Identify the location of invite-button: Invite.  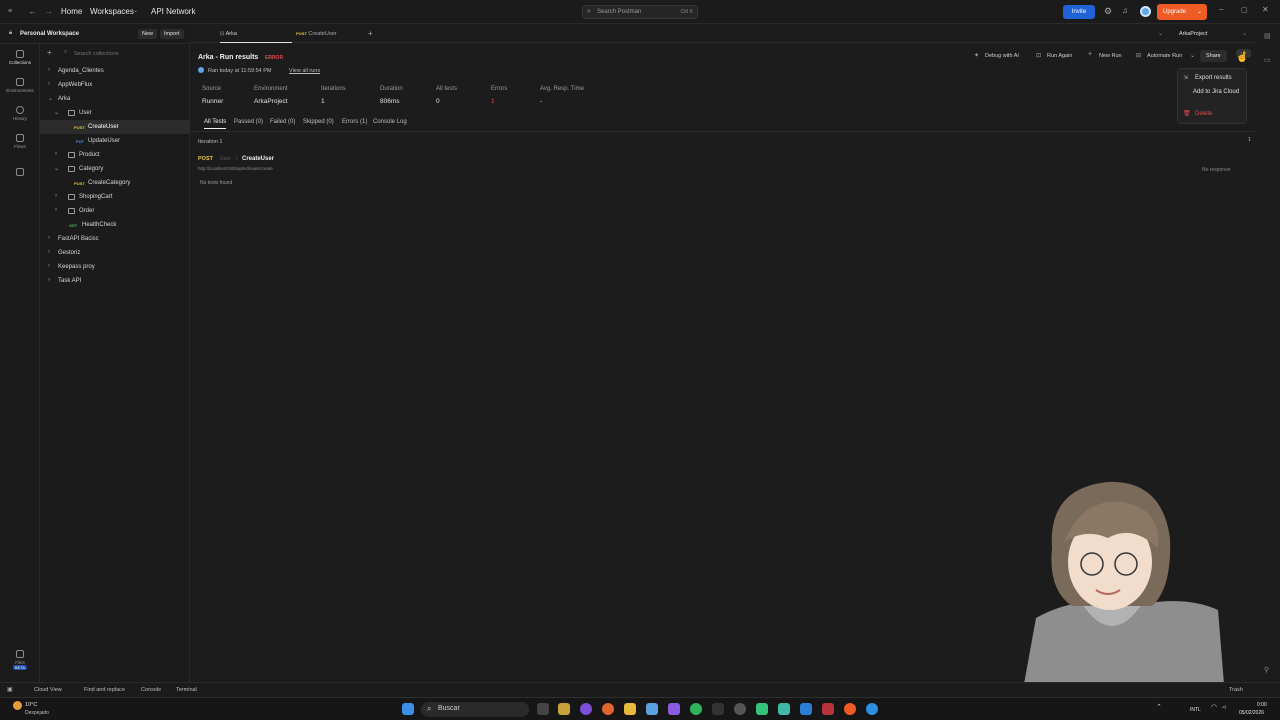
(1079, 12).